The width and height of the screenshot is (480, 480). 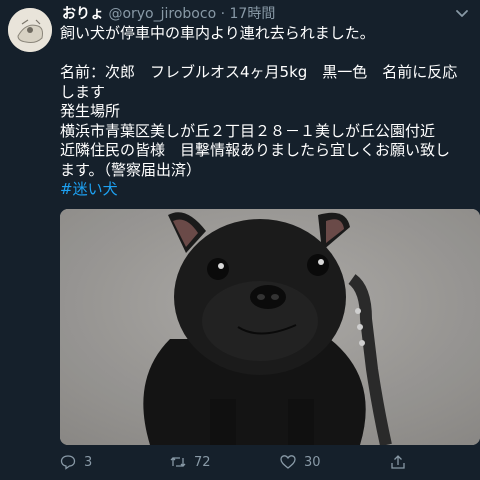 I want to click on avatar, so click(x=30, y=30).